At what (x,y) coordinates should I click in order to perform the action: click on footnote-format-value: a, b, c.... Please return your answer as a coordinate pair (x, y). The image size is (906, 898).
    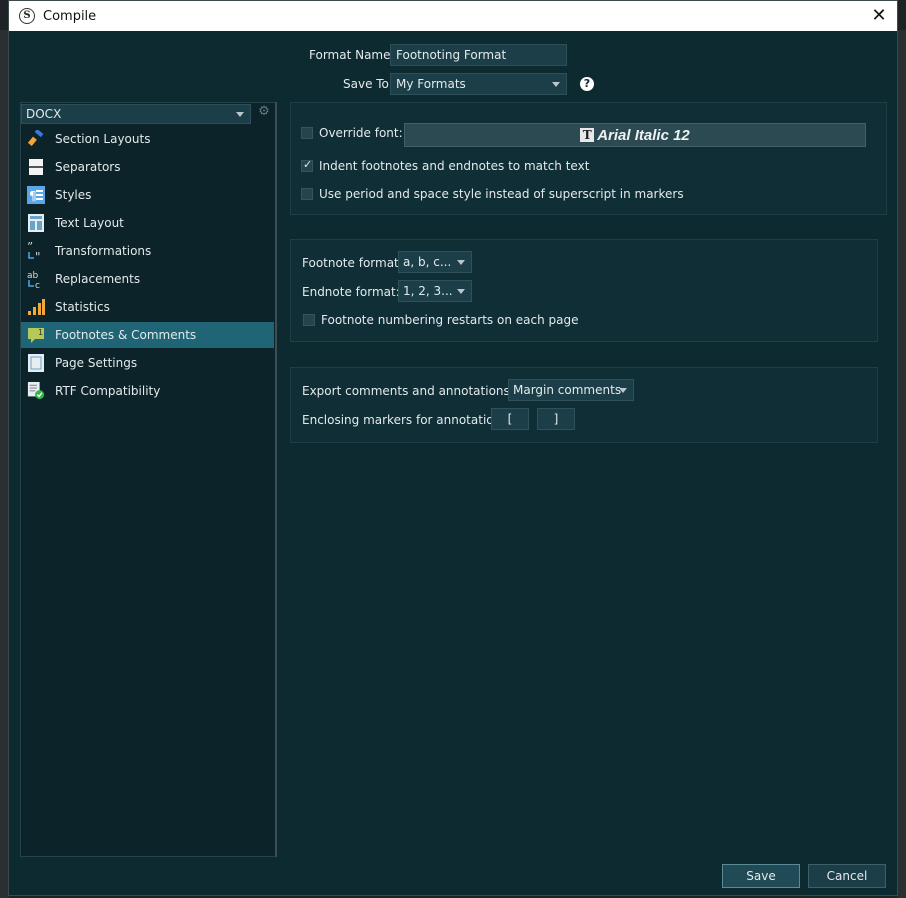
    Looking at the image, I should click on (427, 262).